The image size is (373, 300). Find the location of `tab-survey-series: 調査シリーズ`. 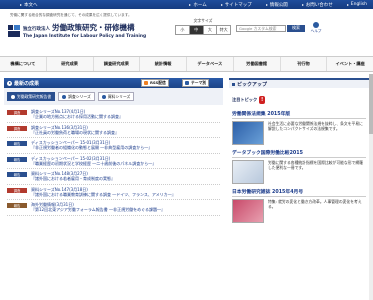

tab-survey-series: 調査シリーズ is located at coordinates (76, 96).